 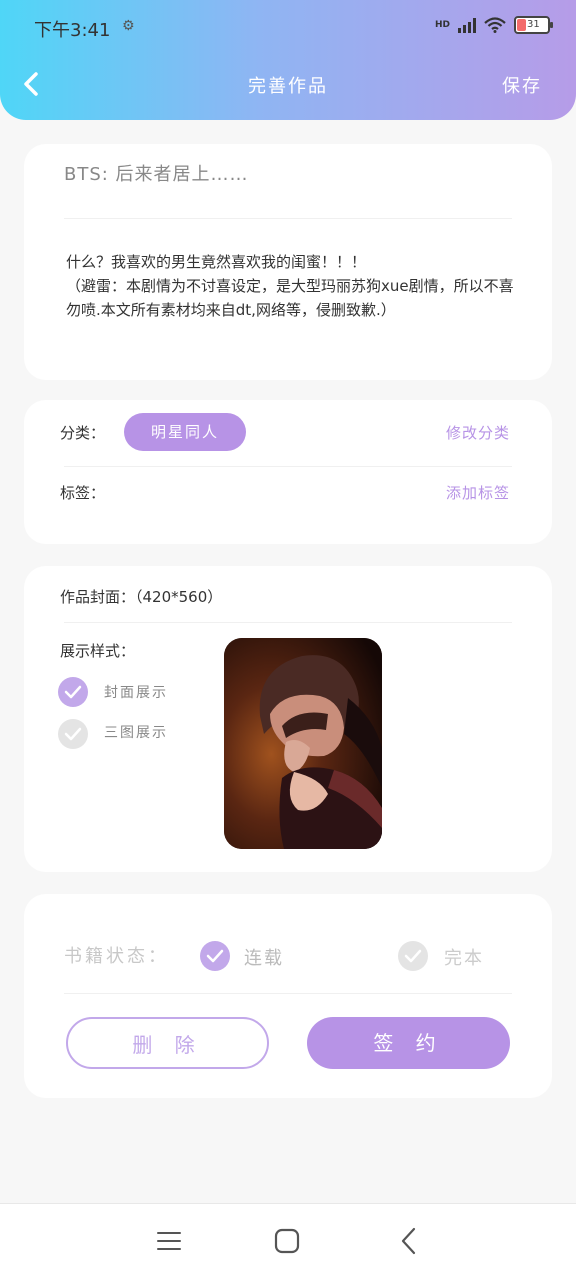 I want to click on menu-button, so click(x=169, y=1241).